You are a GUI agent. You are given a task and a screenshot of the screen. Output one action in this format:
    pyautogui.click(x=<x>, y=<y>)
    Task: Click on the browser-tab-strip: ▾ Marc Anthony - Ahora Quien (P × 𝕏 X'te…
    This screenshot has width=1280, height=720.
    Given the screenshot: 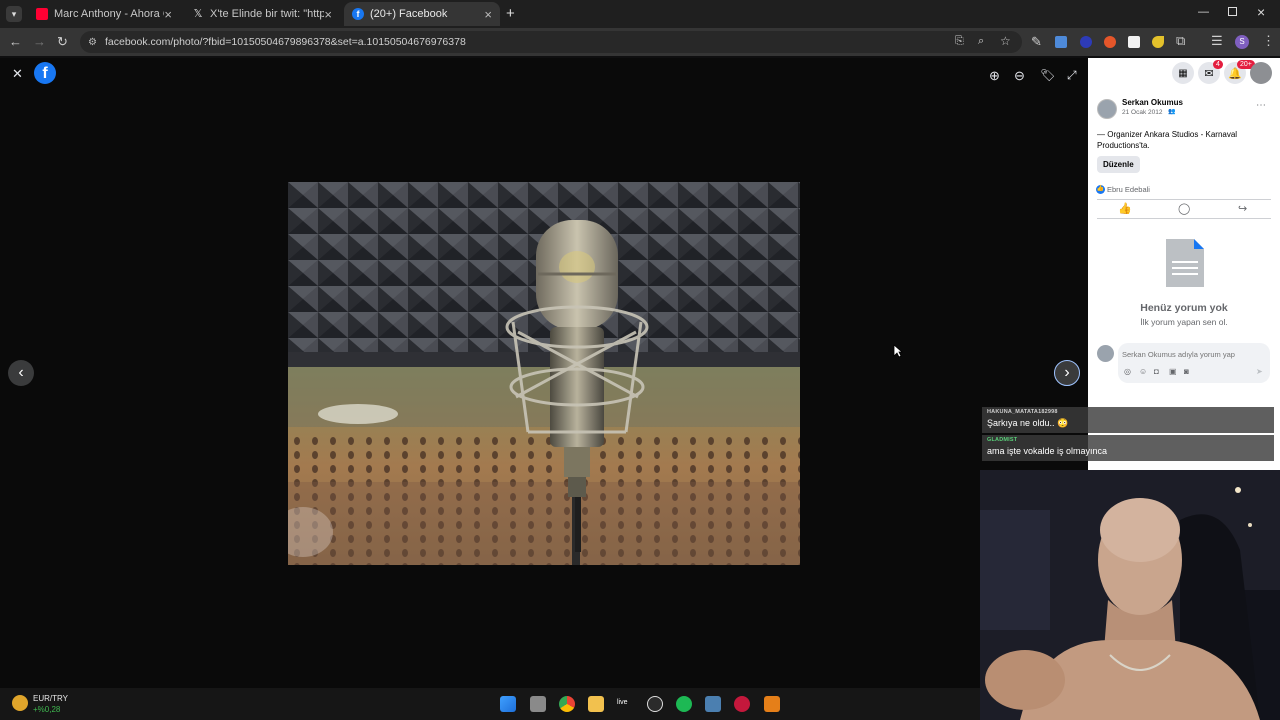 What is the action you would take?
    pyautogui.click(x=640, y=14)
    